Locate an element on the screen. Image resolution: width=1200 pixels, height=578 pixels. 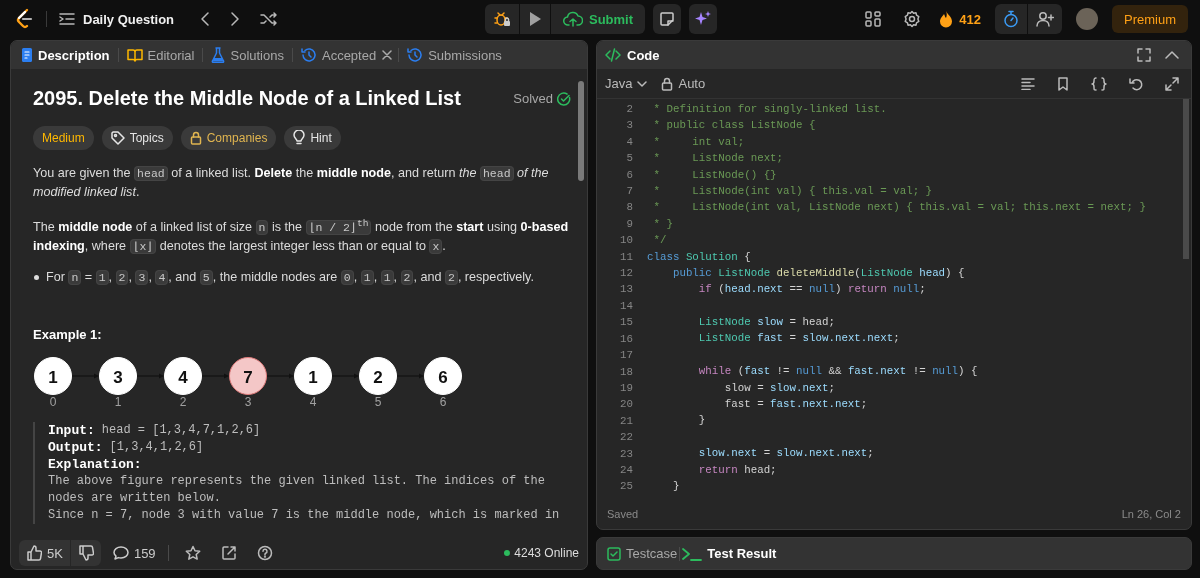
chevron-left-icon is located at coordinates (205, 19).